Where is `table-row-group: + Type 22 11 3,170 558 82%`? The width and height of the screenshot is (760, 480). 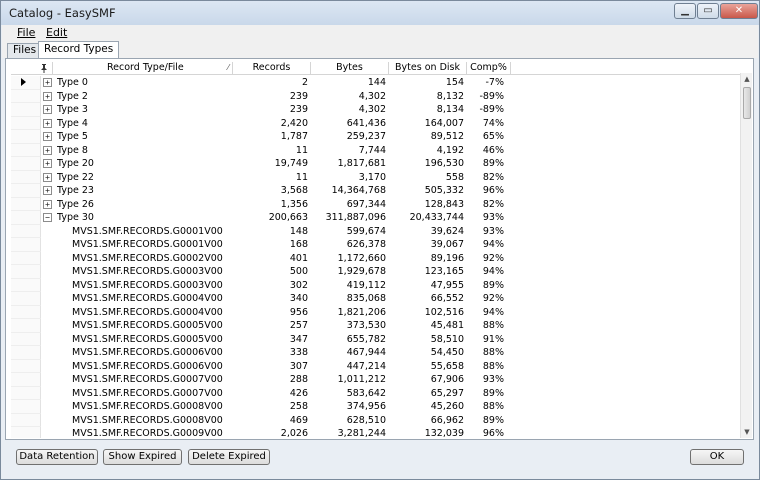
table-row-group: + Type 22 11 3,170 558 82% is located at coordinates (375, 177).